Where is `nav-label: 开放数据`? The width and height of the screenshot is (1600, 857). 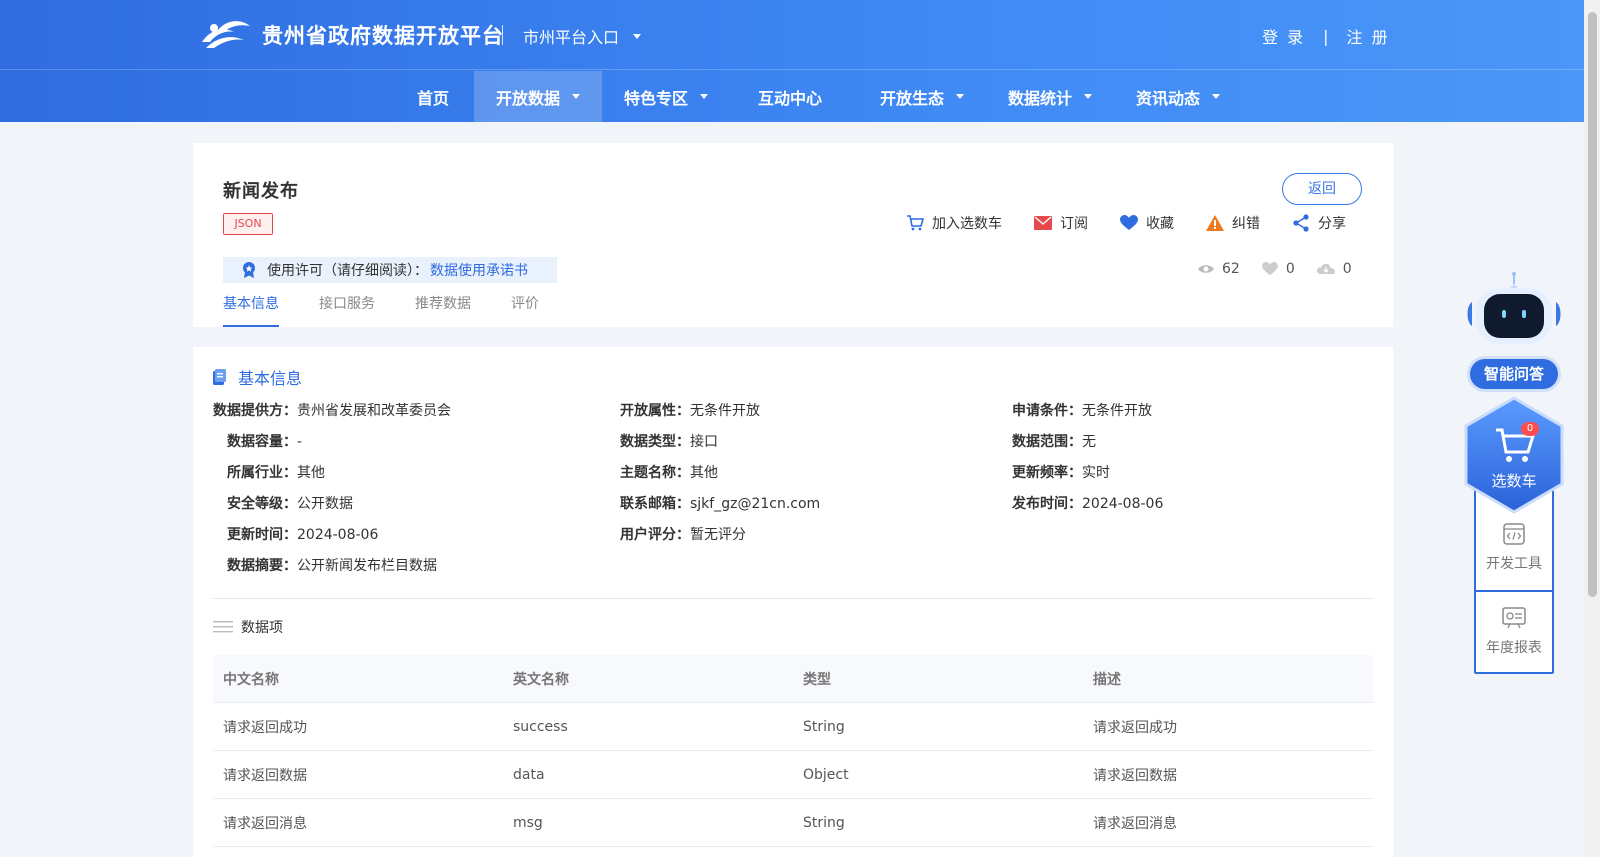
nav-label: 开放数据 is located at coordinates (527, 98).